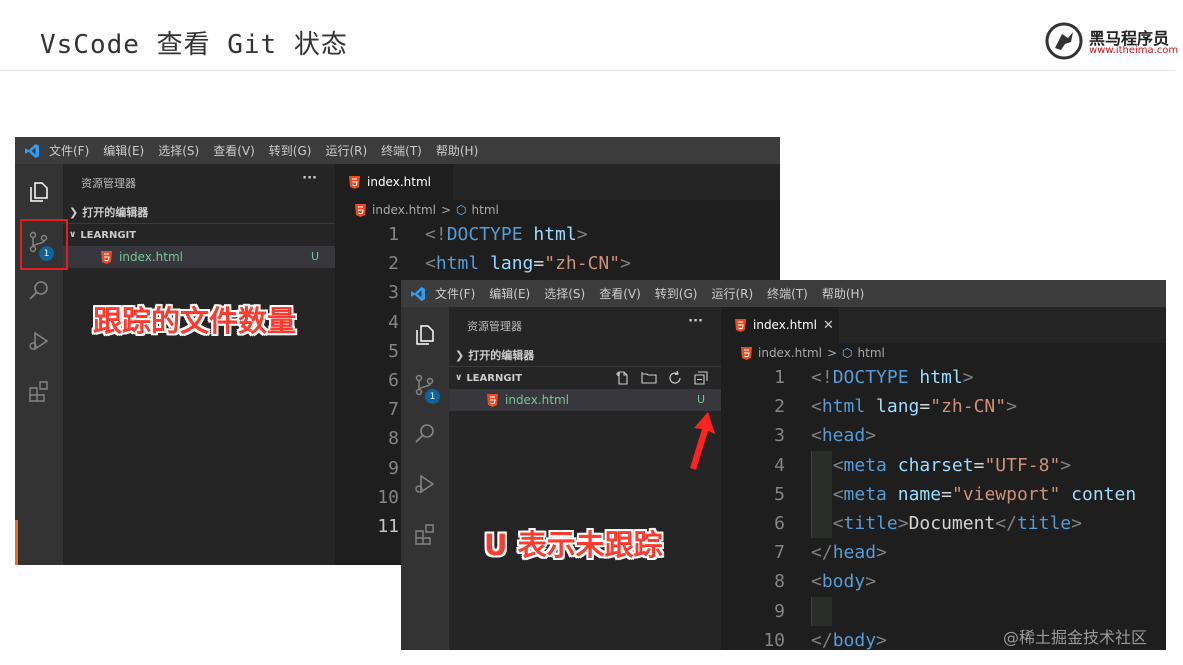 The height and width of the screenshot is (665, 1183). I want to click on code-line: 5 <meta name="viewport" conten, so click(943, 494).